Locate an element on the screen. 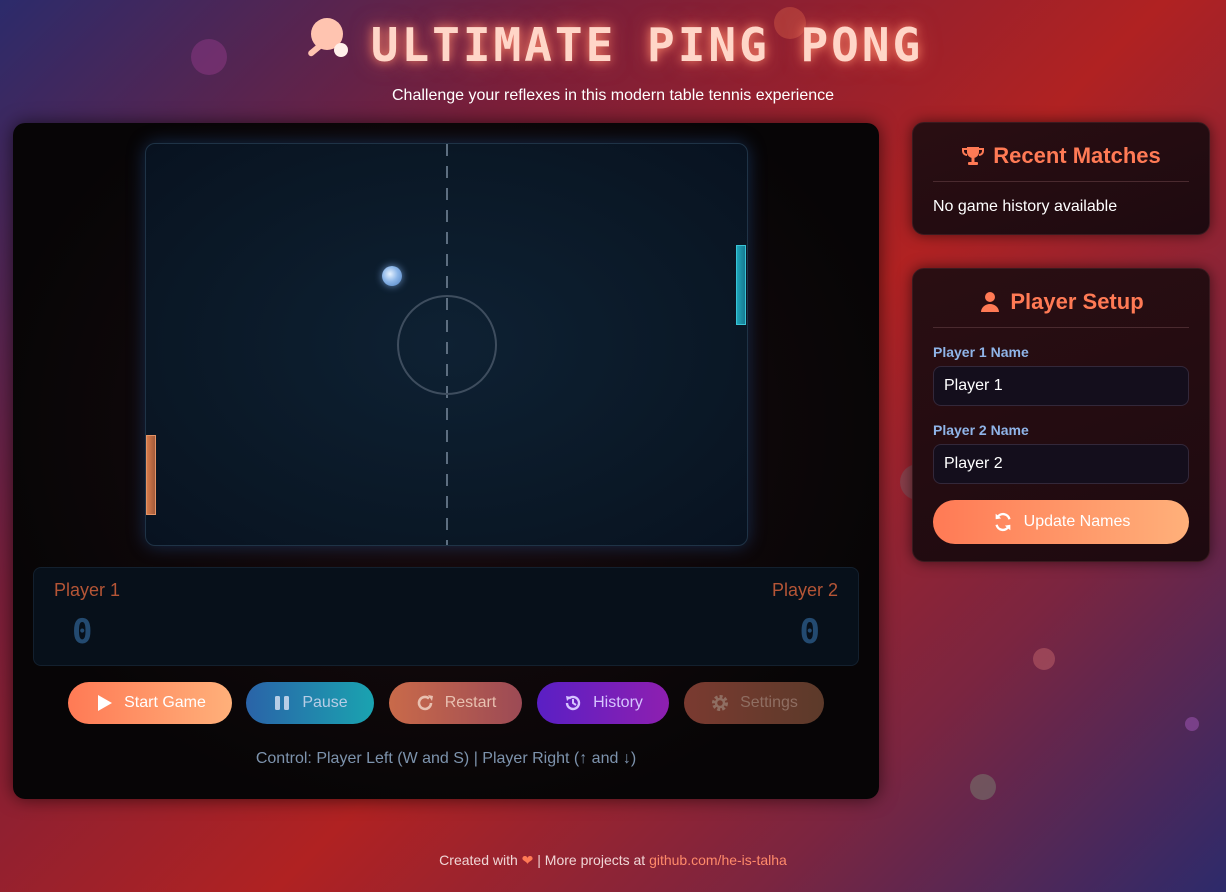 The image size is (1226, 892). sync-icon is located at coordinates (1003, 522).